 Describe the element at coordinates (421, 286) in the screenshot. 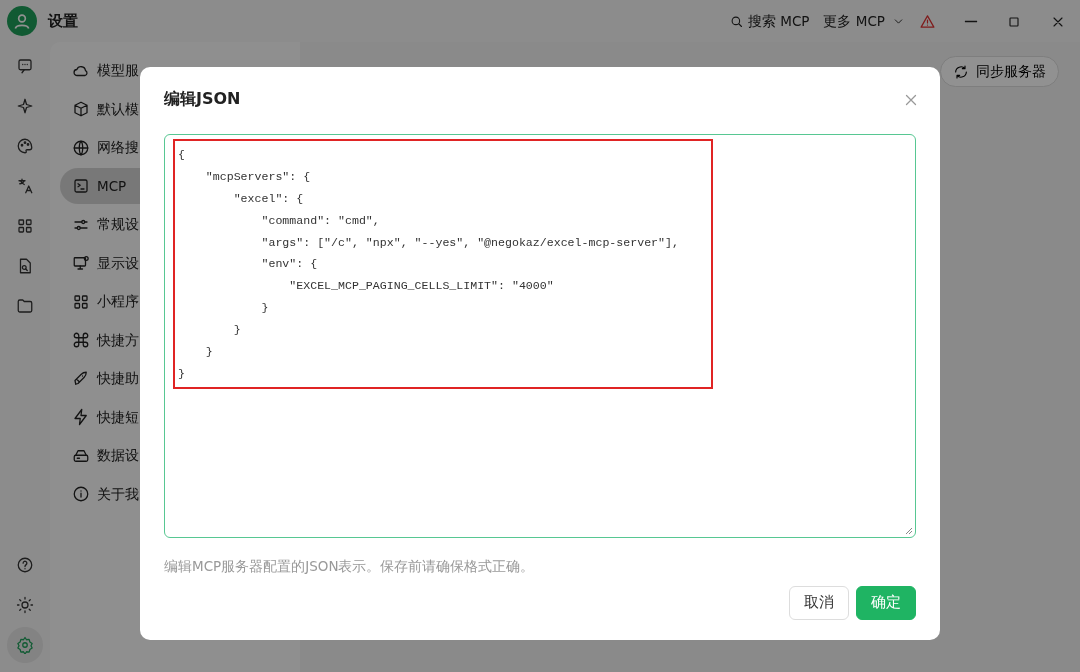

I see `code-line: "EXCEL_MCP_PAGING_CELLS_LIMIT": "4000"` at that location.